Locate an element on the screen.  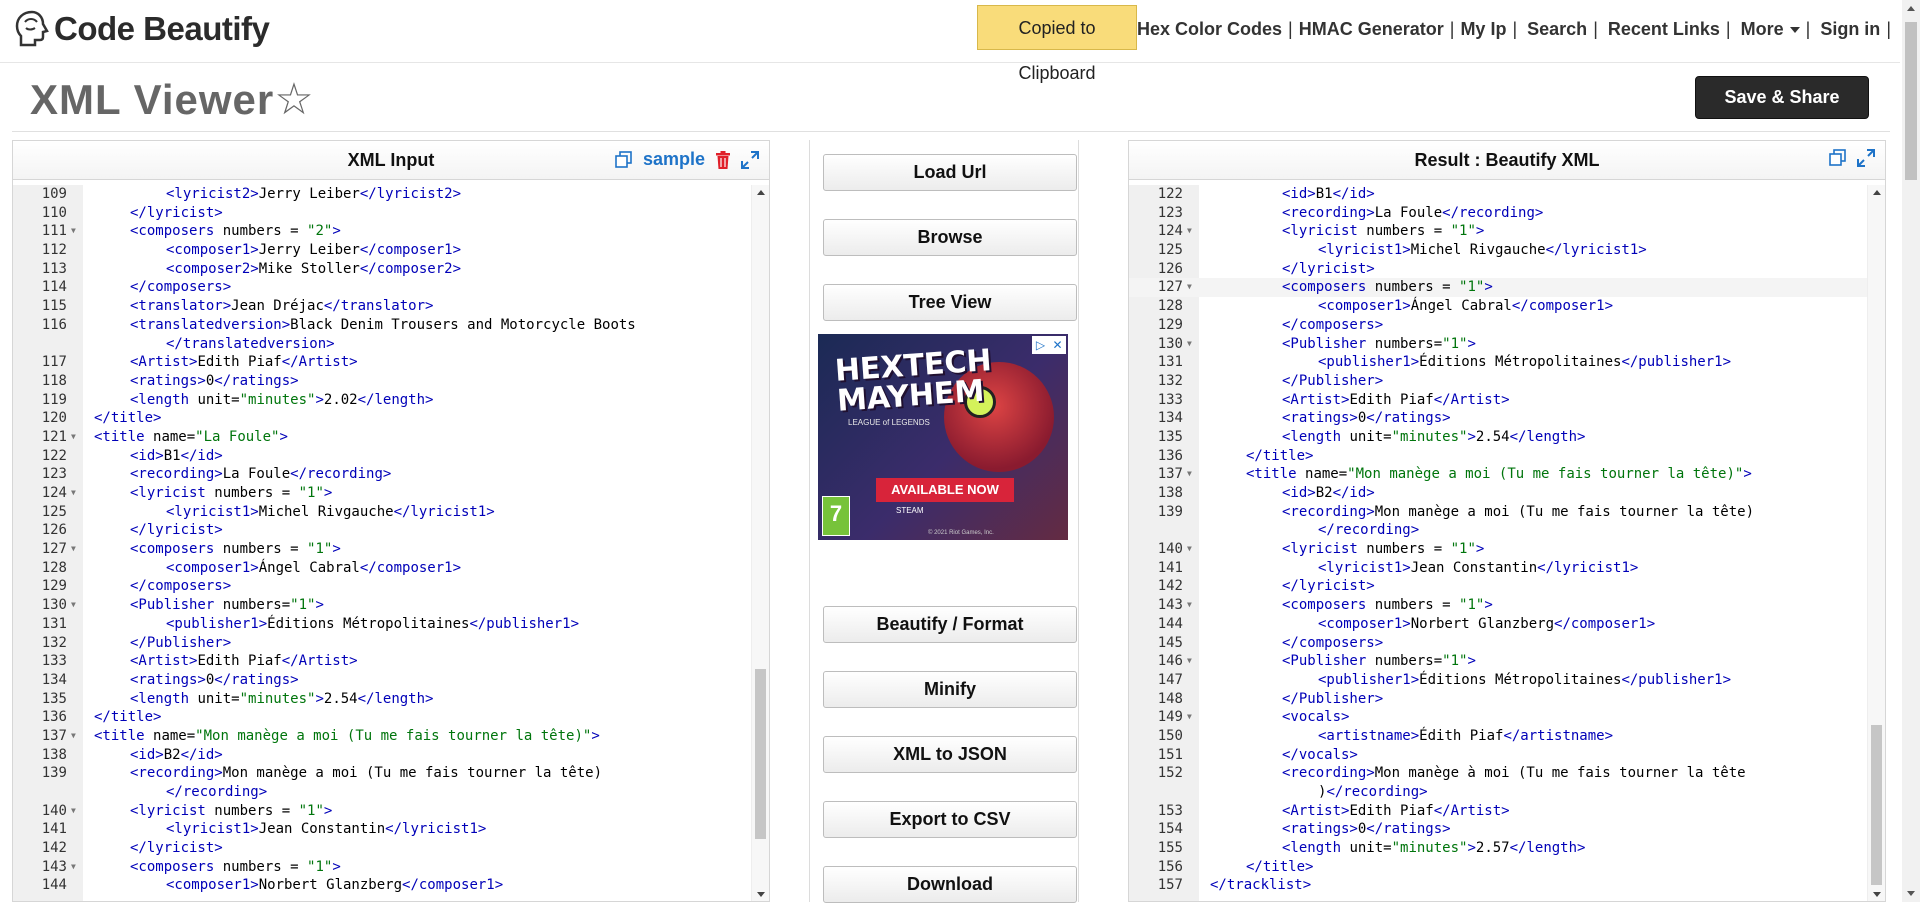
code-line: 154 <ratings>0</ratings> is located at coordinates (1498, 829).